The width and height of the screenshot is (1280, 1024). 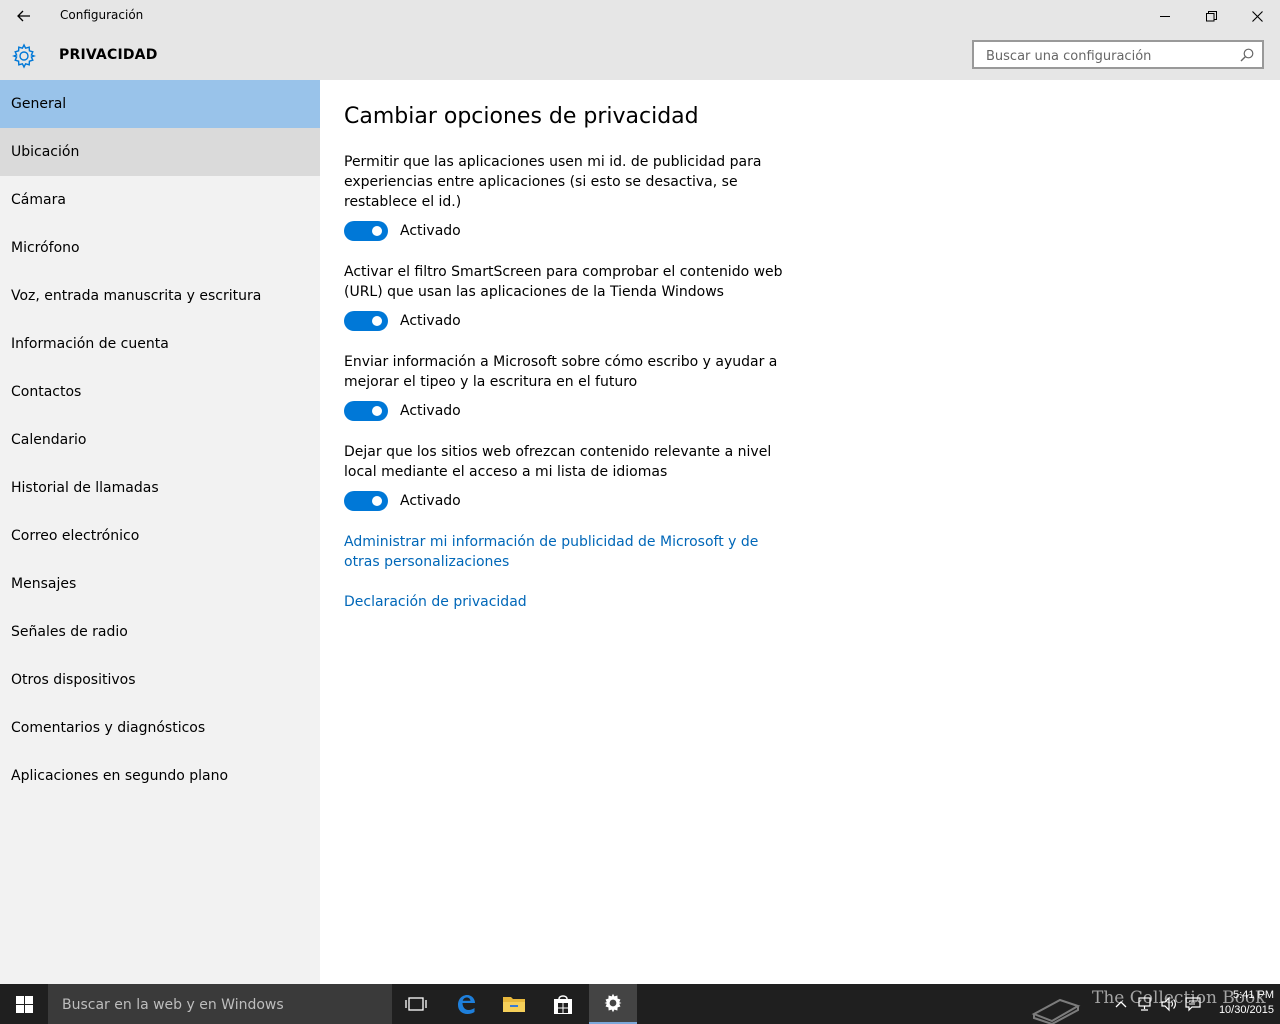 I want to click on settings-search-box, so click(x=1118, y=54).